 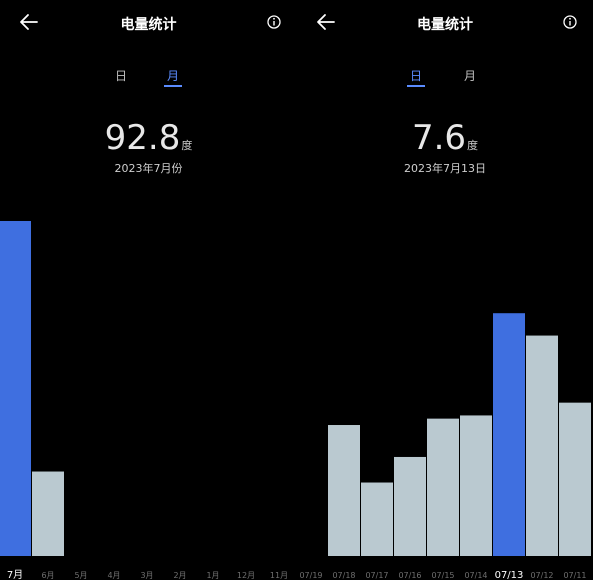 I want to click on x-tick-label: 1月, so click(x=212, y=575).